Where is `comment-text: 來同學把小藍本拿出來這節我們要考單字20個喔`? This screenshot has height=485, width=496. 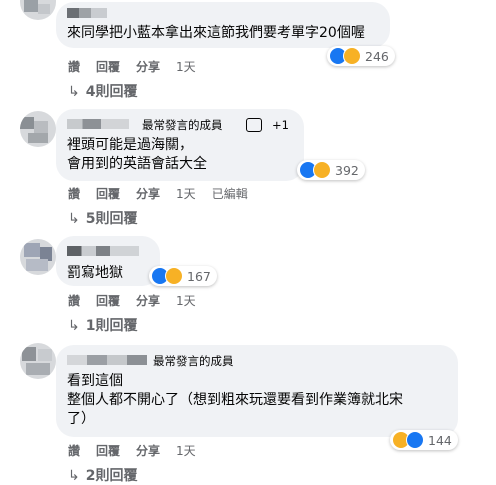
comment-text: 來同學把小藍本拿出來這節我們要考單字20個喔 is located at coordinates (216, 33).